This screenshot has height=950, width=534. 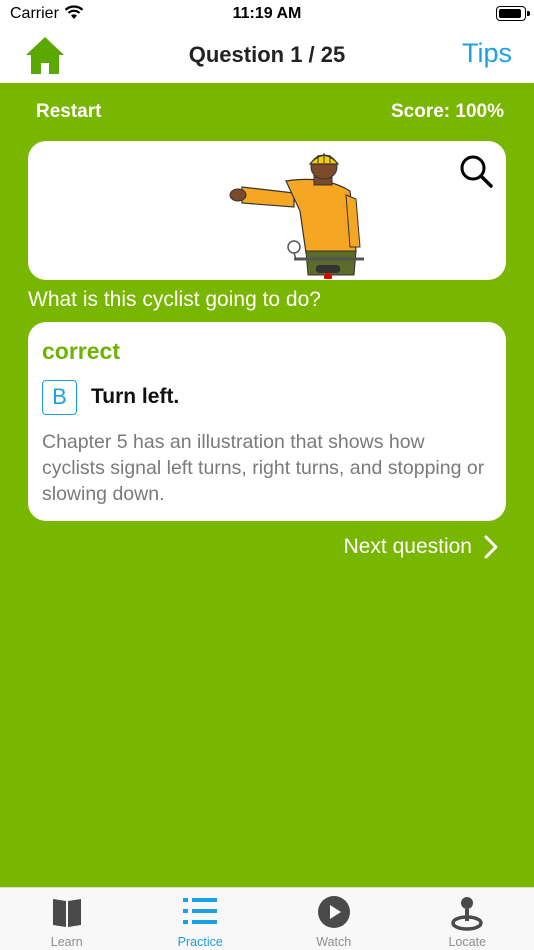 What do you see at coordinates (467, 942) in the screenshot?
I see `tab-locate-label: Locate` at bounding box center [467, 942].